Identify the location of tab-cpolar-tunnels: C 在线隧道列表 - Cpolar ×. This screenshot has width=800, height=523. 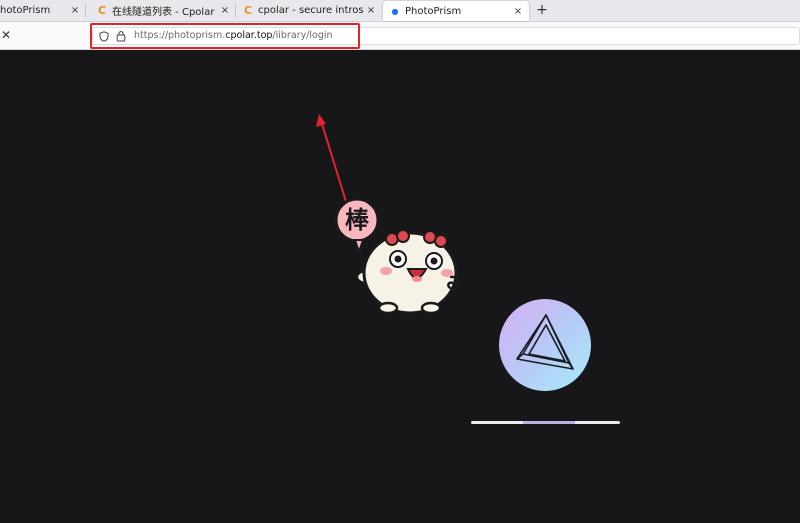
(163, 10).